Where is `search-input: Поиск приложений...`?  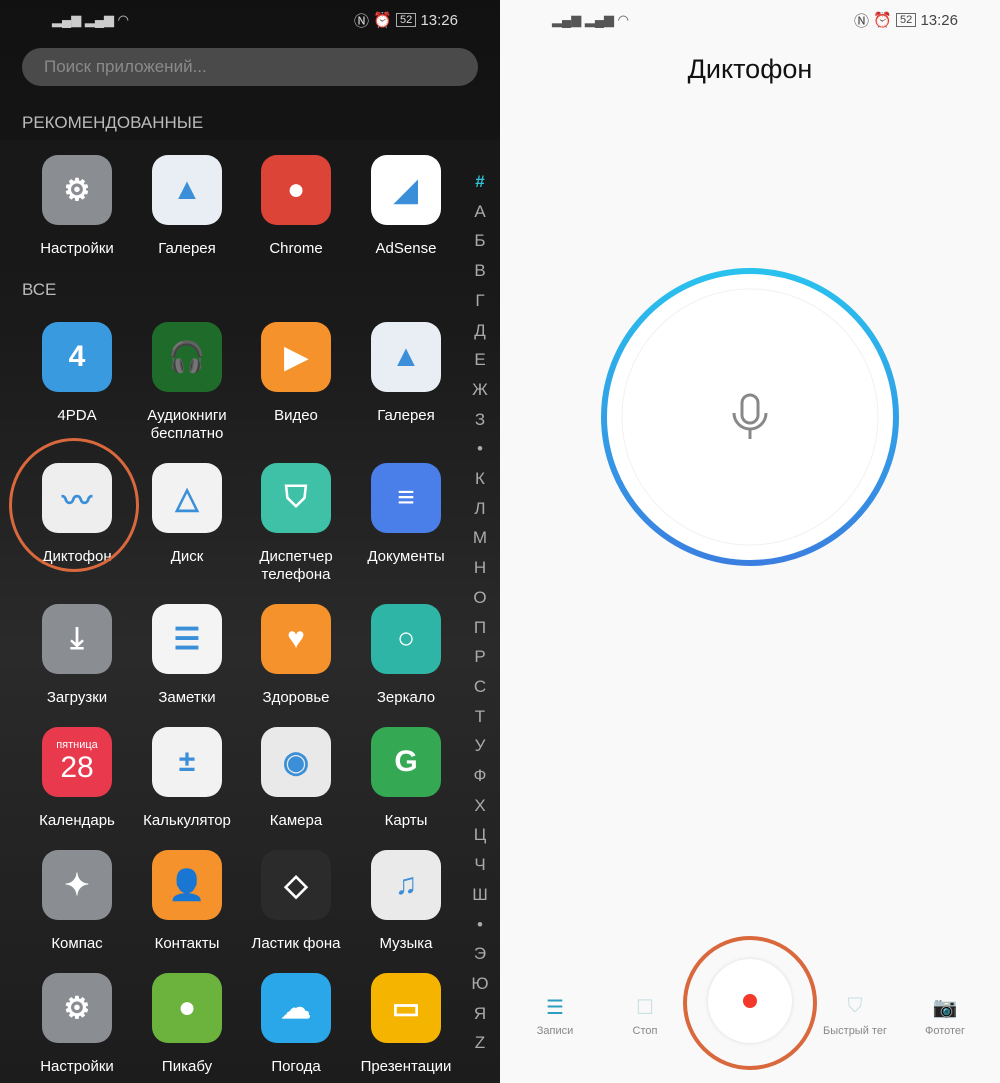 search-input: Поиск приложений... is located at coordinates (250, 67).